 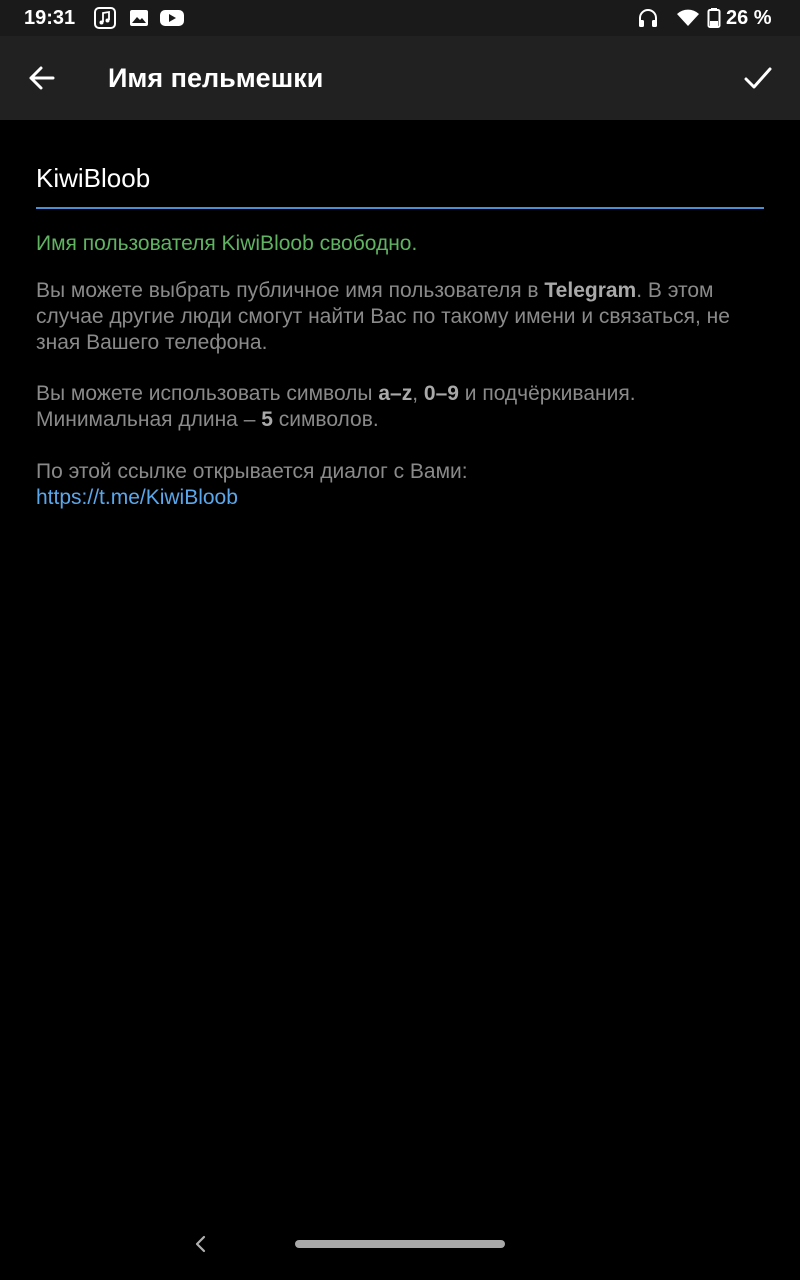 I want to click on headphones-icon, so click(x=648, y=18).